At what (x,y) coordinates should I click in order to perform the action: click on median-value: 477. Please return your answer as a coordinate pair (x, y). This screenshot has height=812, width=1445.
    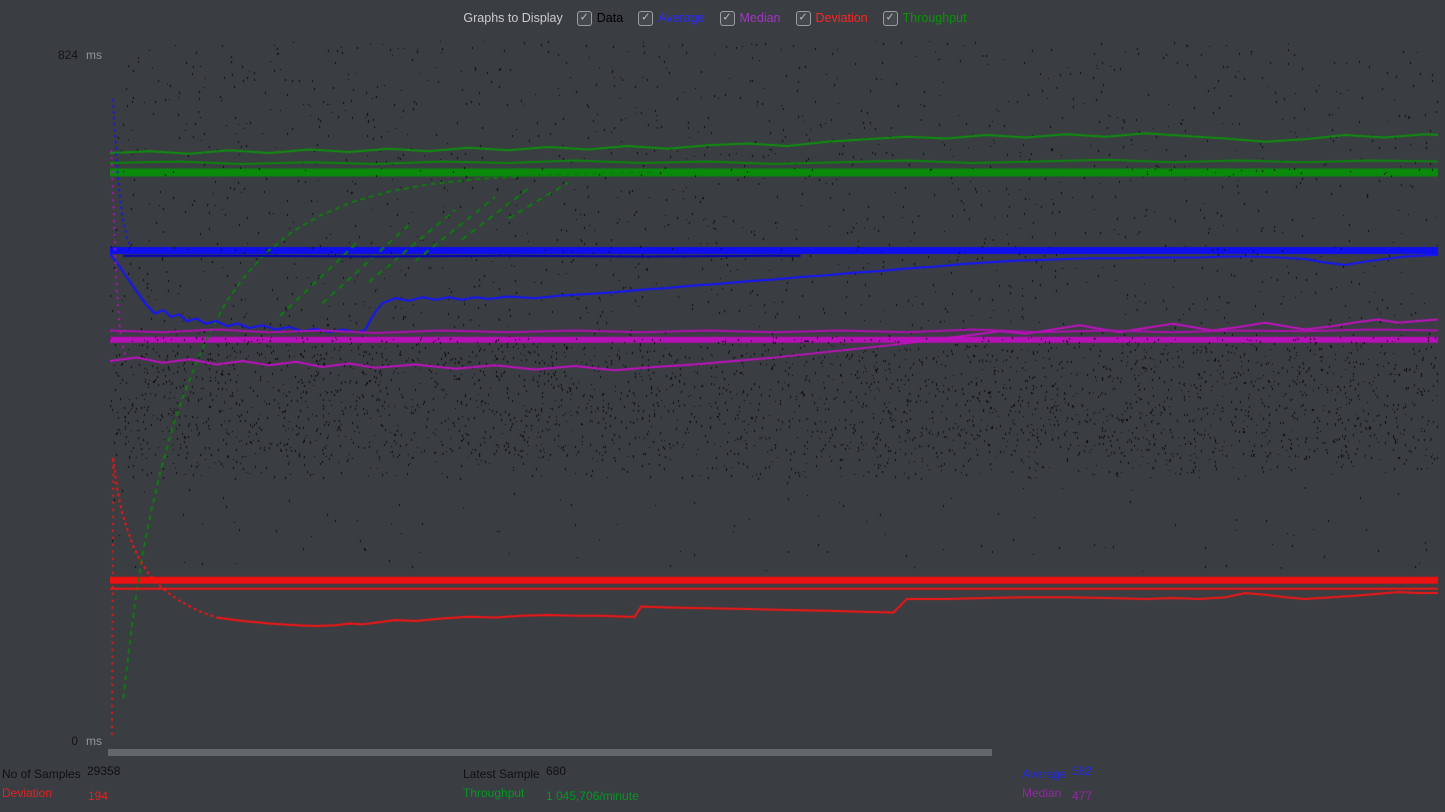
    Looking at the image, I should click on (1082, 796).